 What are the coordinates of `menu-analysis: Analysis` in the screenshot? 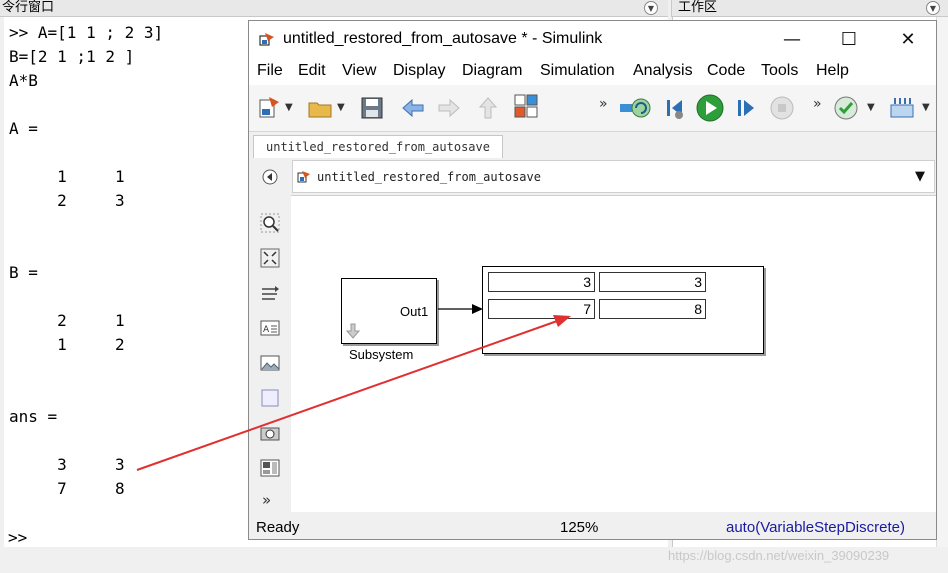 It's located at (663, 71).